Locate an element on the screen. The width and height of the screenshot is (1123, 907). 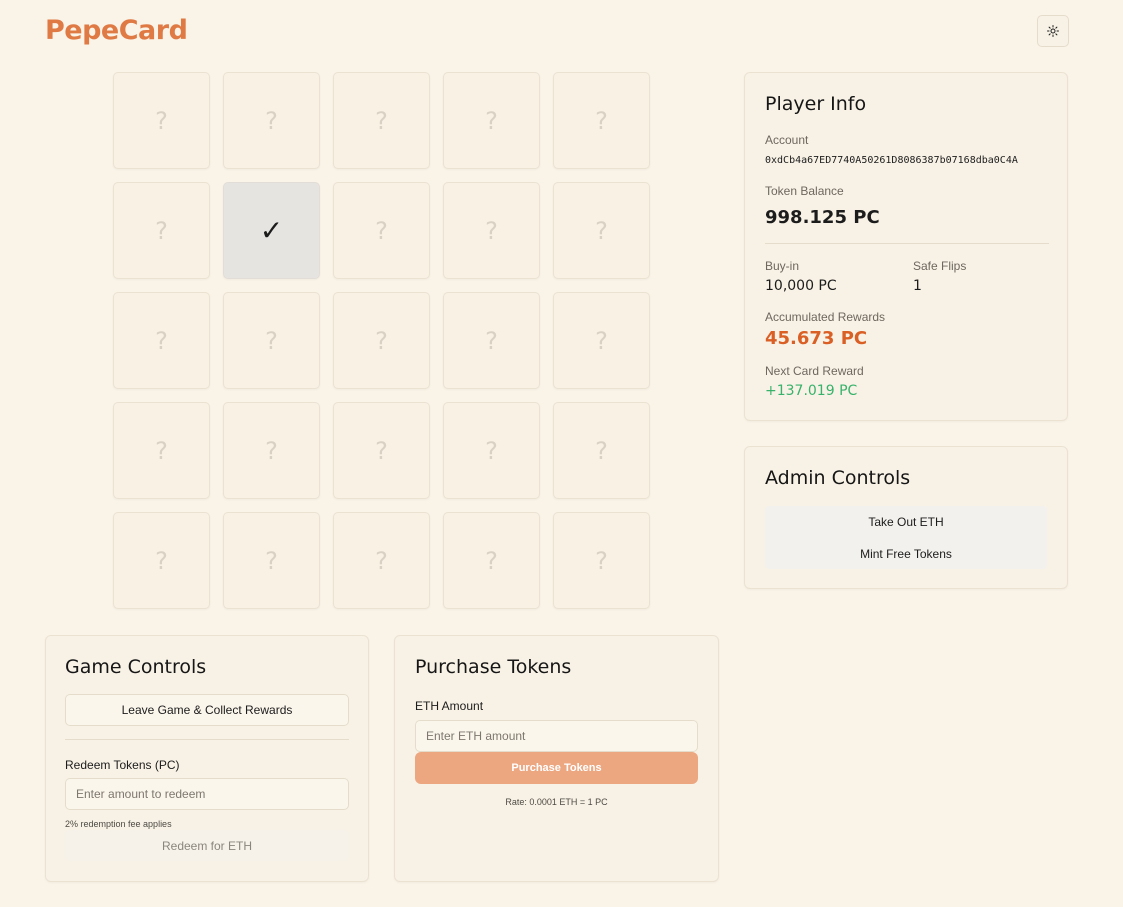
sun-icon is located at coordinates (1053, 31).